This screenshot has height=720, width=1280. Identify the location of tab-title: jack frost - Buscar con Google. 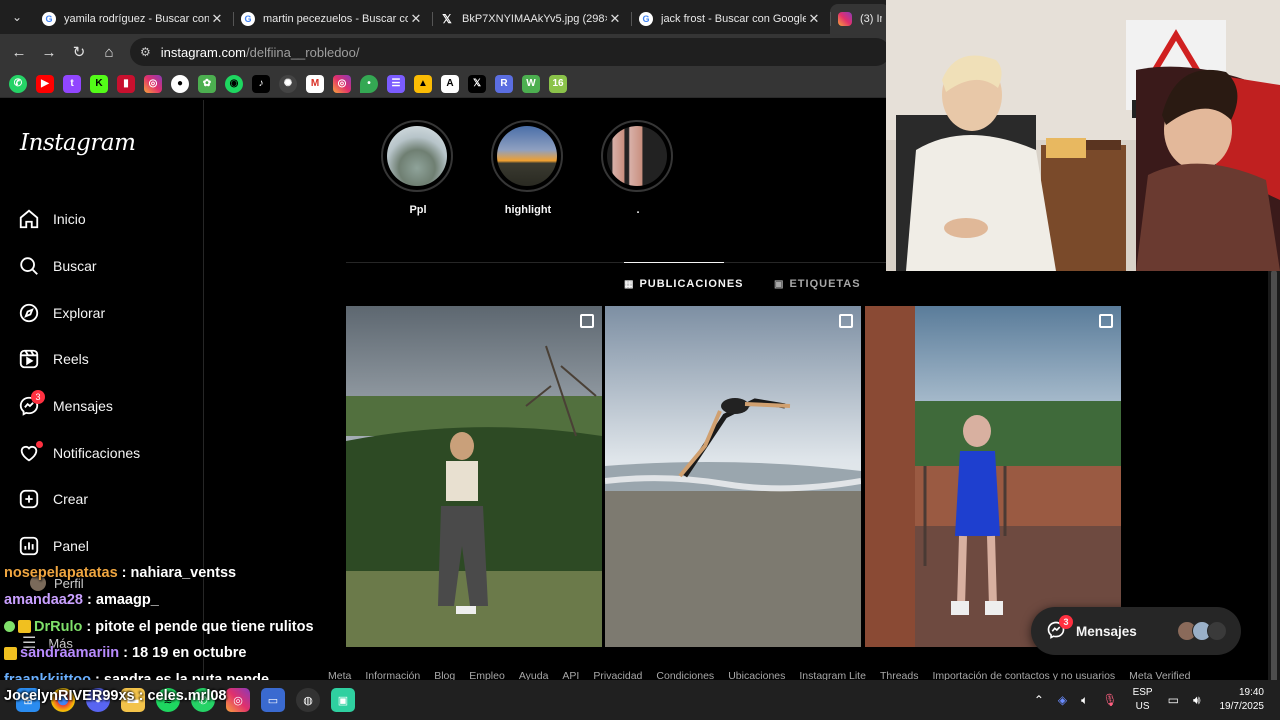
(733, 19).